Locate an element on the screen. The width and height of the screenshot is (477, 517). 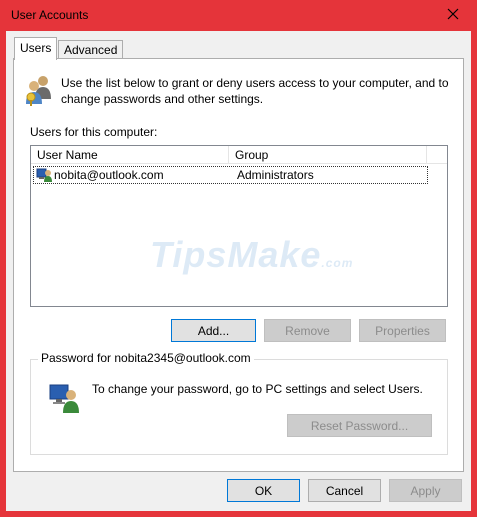
close-button is located at coordinates (453, 14).